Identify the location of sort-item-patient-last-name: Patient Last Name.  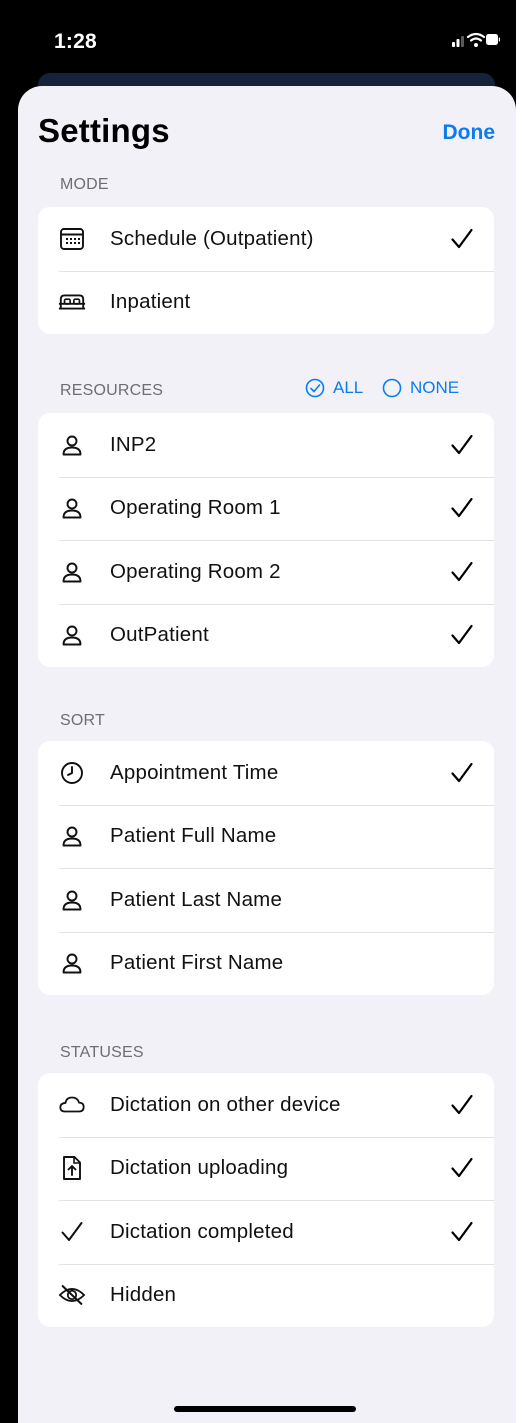
(266, 900).